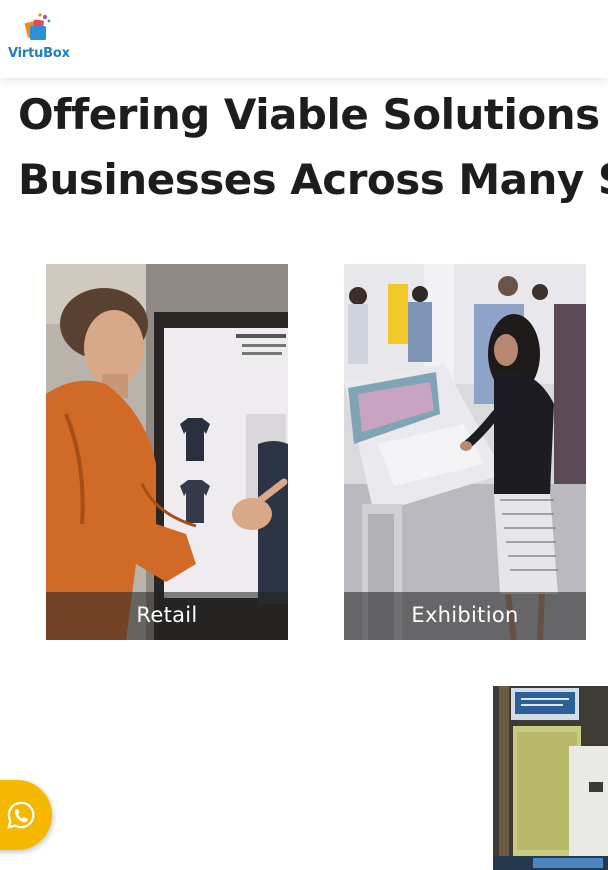 This screenshot has width=608, height=870. What do you see at coordinates (313, 179) in the screenshot?
I see `page-title-line-2: Businesses Across Many Se` at bounding box center [313, 179].